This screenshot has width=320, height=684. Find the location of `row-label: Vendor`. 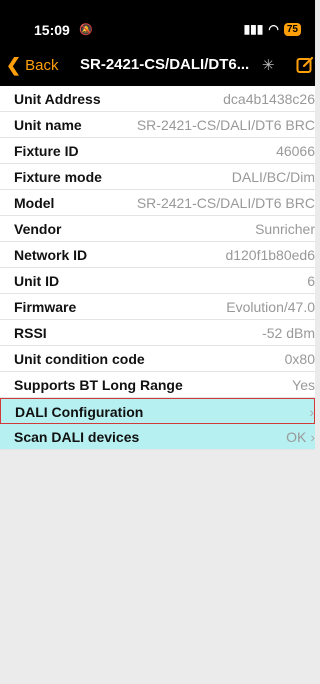

row-label: Vendor is located at coordinates (38, 229).